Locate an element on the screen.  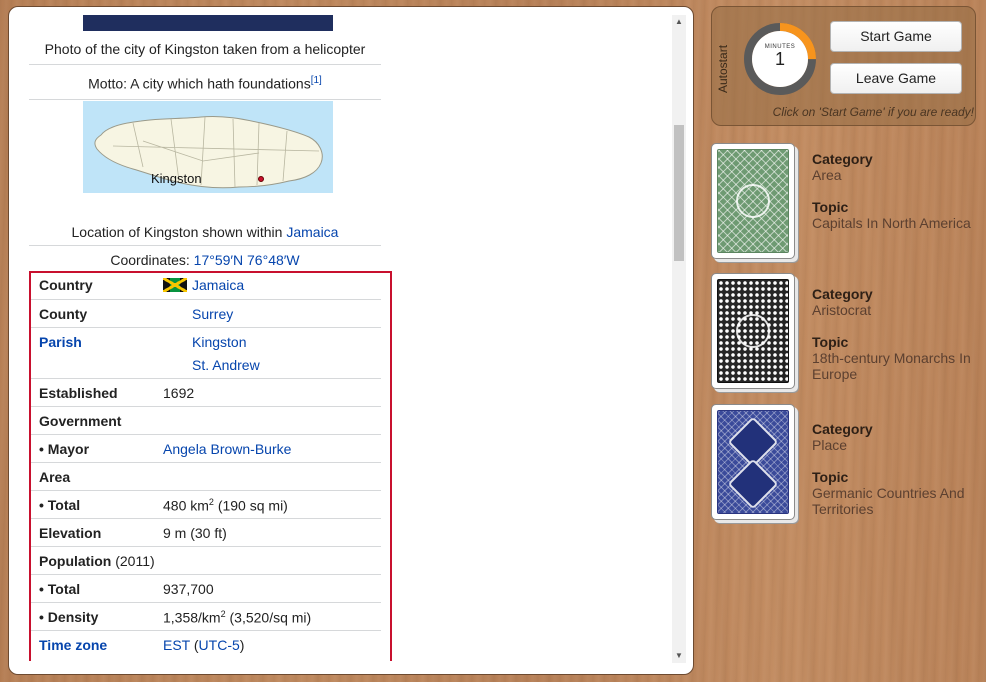
table-row: Country Jamaica is located at coordinates (205, 285).